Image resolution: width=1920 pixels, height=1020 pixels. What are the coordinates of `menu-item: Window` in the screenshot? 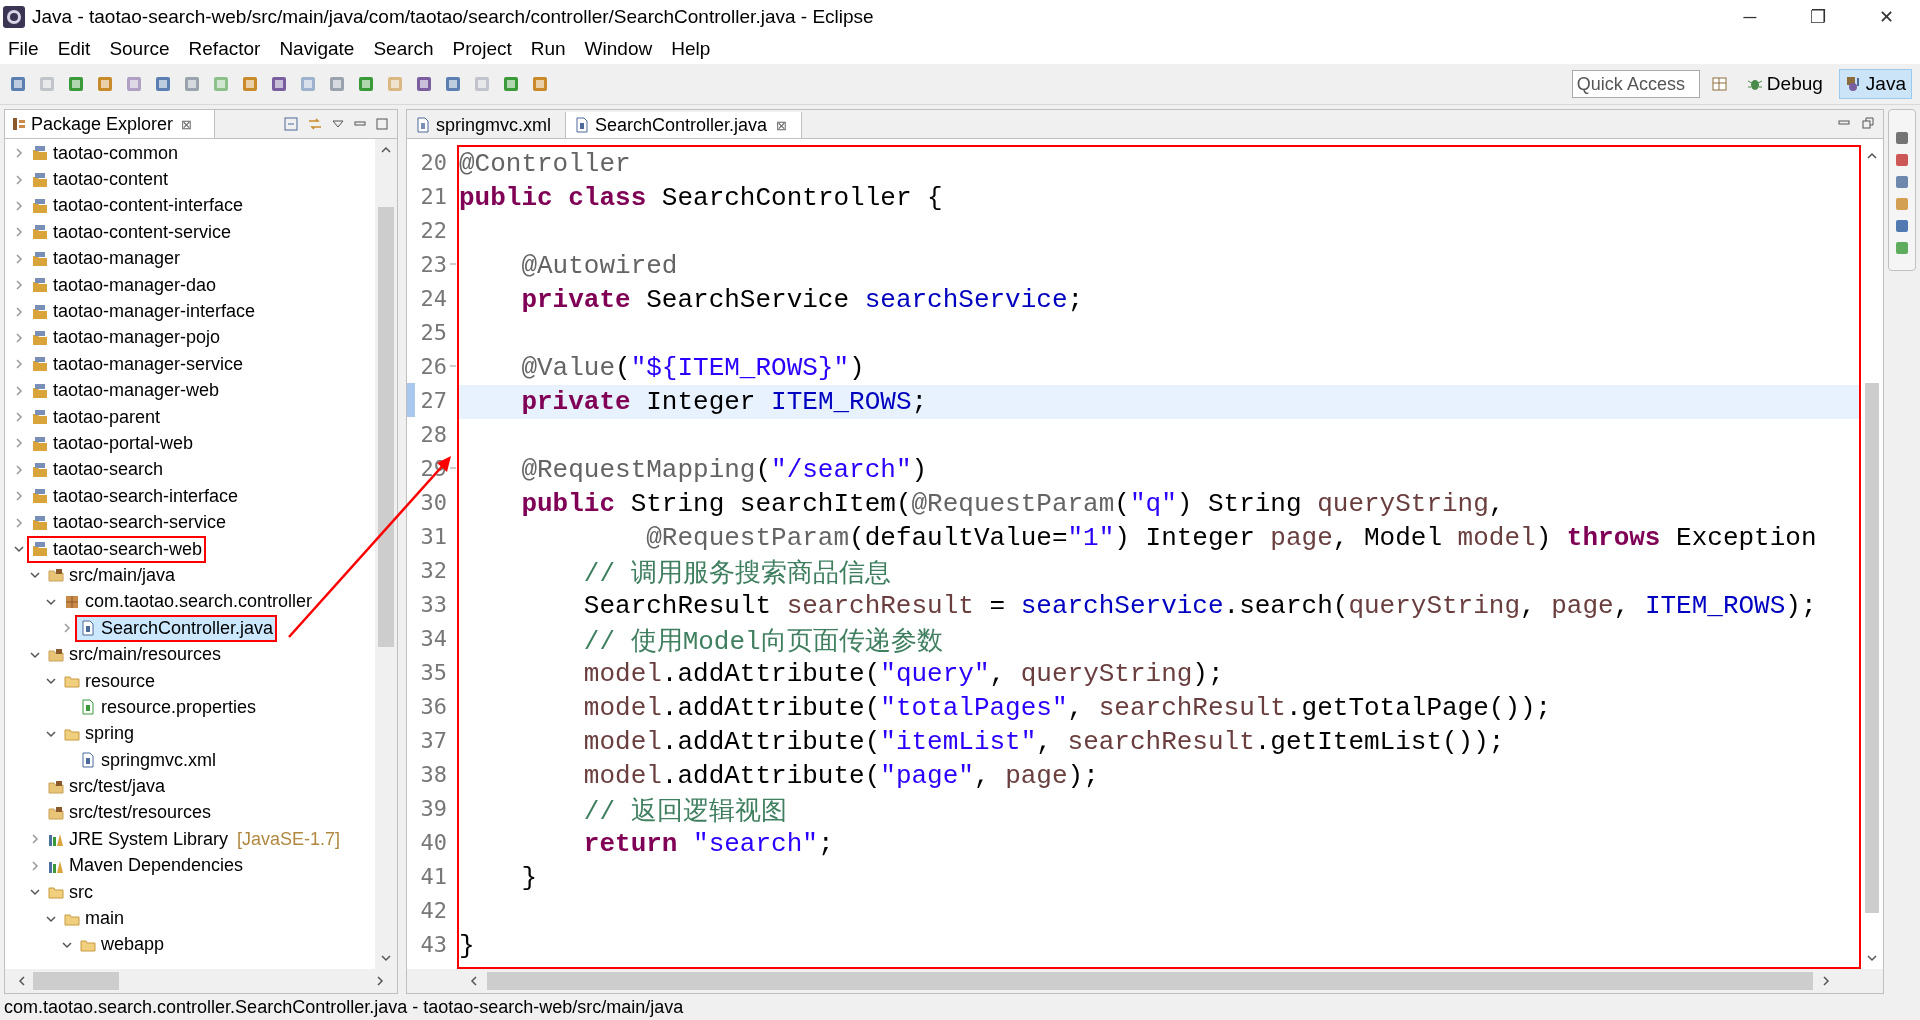 It's located at (618, 49).